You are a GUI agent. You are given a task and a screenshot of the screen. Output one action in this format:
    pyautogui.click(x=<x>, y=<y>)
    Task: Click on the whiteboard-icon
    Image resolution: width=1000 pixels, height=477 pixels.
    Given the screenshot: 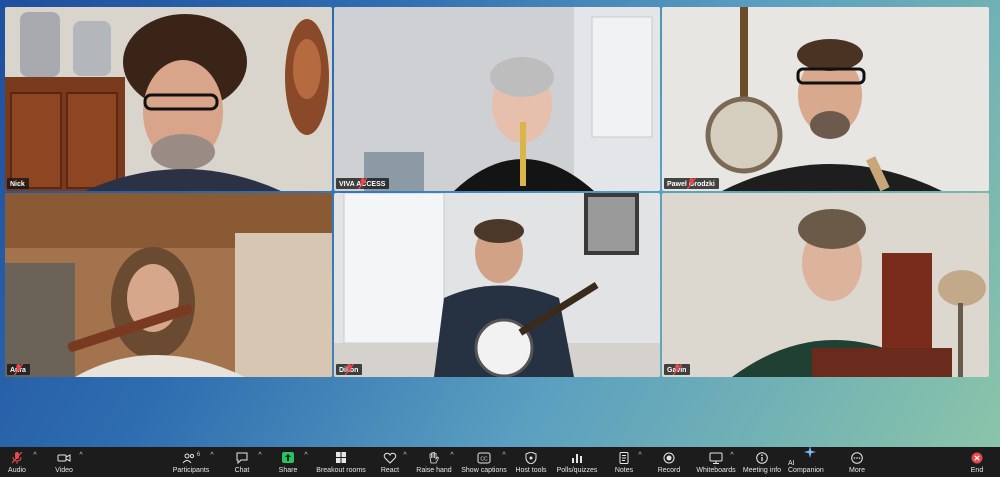 What is the action you would take?
    pyautogui.click(x=716, y=458)
    